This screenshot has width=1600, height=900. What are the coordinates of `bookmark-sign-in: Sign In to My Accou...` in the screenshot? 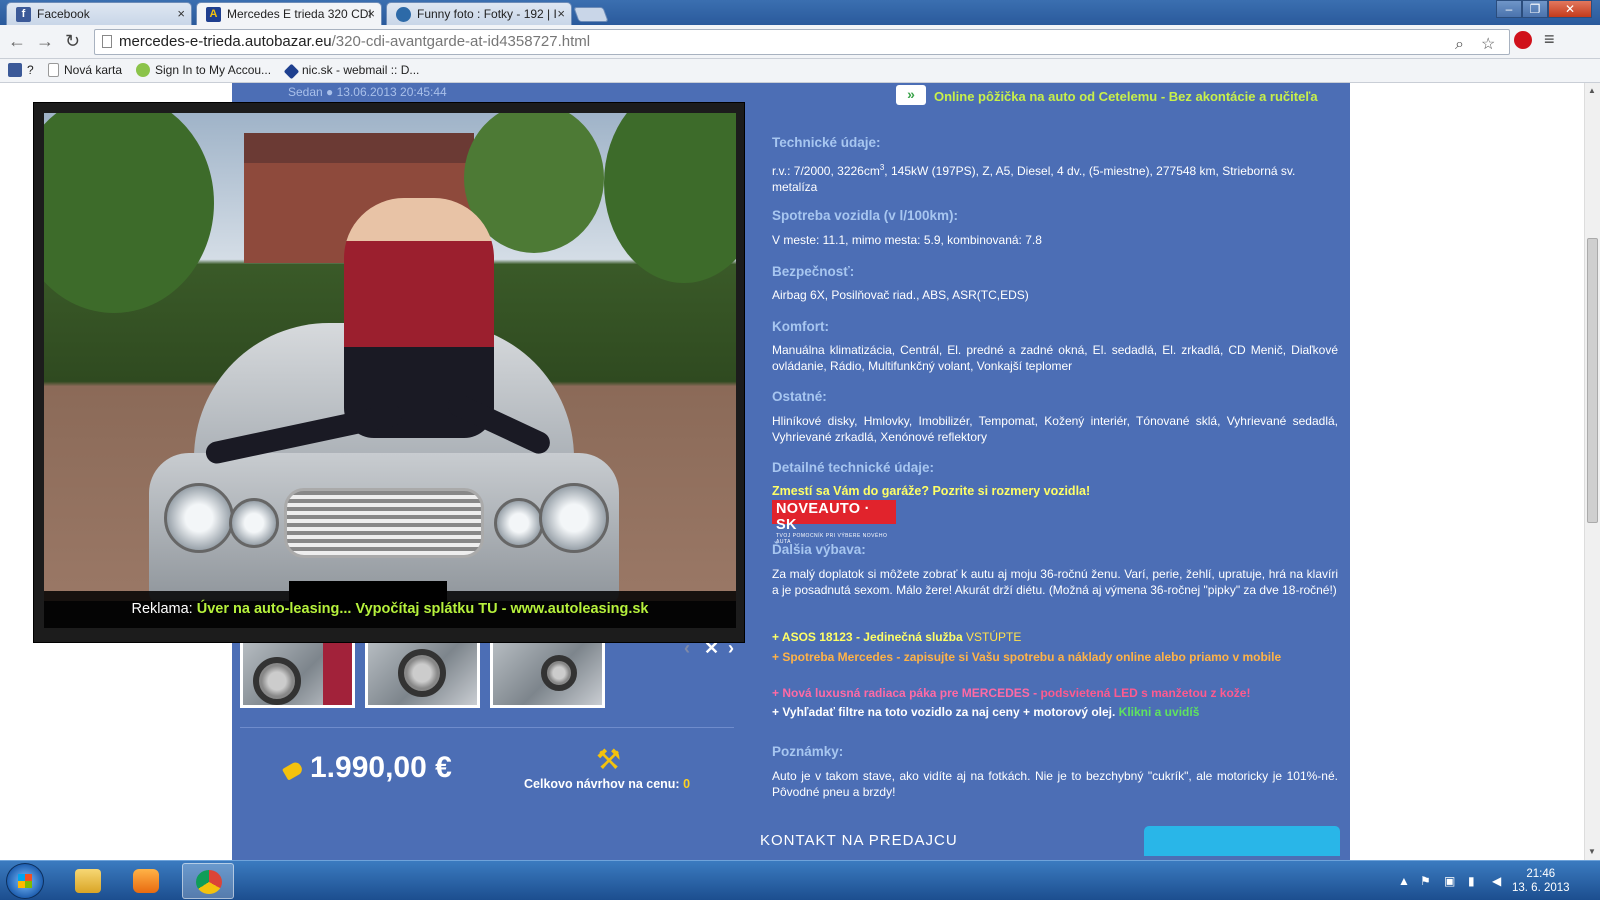 It's located at (203, 70).